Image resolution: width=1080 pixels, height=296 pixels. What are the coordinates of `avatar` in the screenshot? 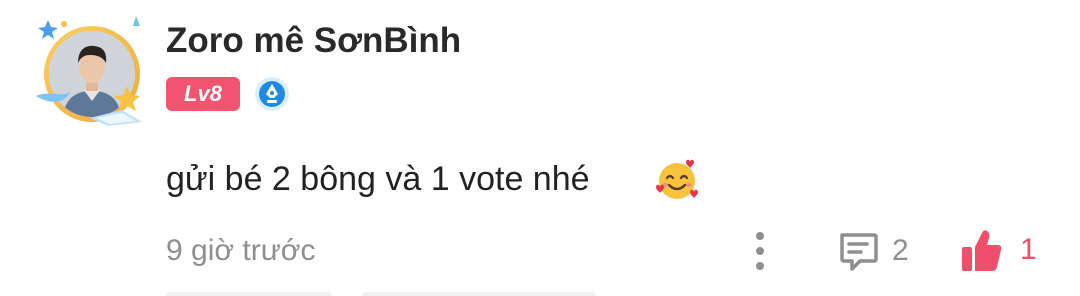 It's located at (95, 72).